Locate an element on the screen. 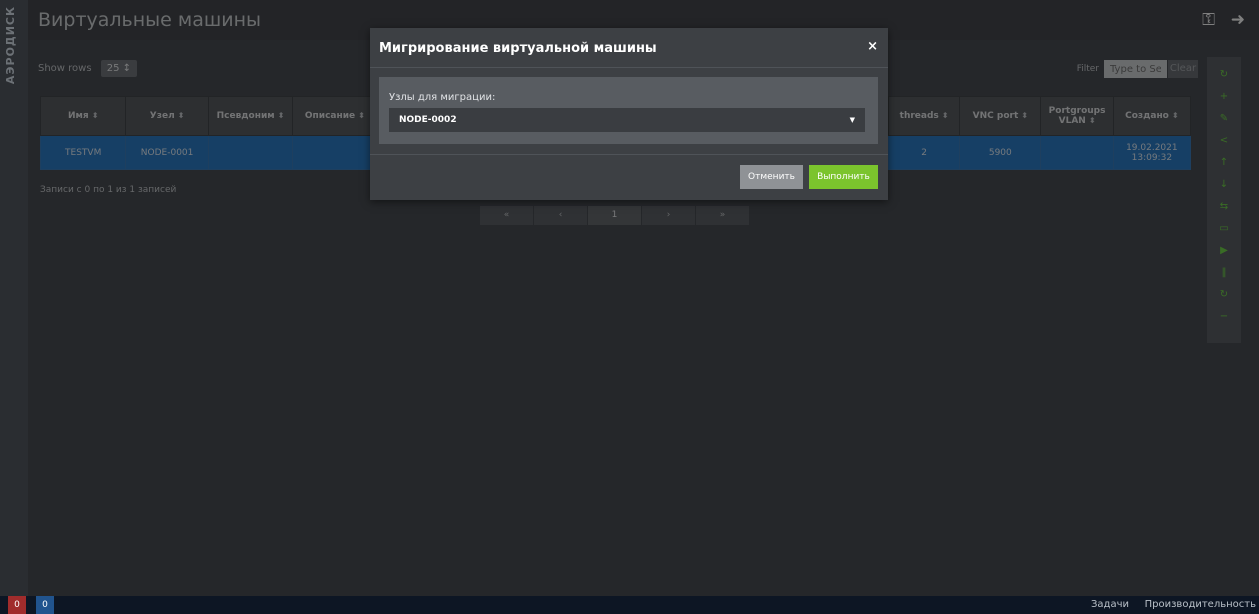  info-count-badge: 0 is located at coordinates (45, 605).